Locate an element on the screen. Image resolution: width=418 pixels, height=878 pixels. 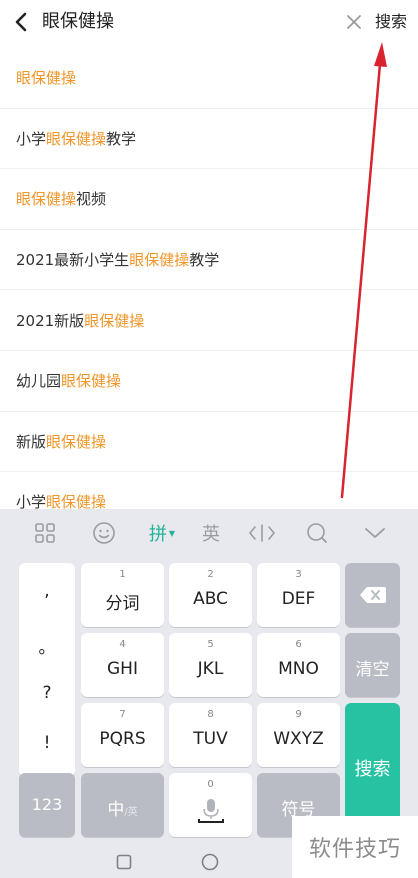
keyboard-toolbar: 拼 ▼ 英 is located at coordinates (209, 533).